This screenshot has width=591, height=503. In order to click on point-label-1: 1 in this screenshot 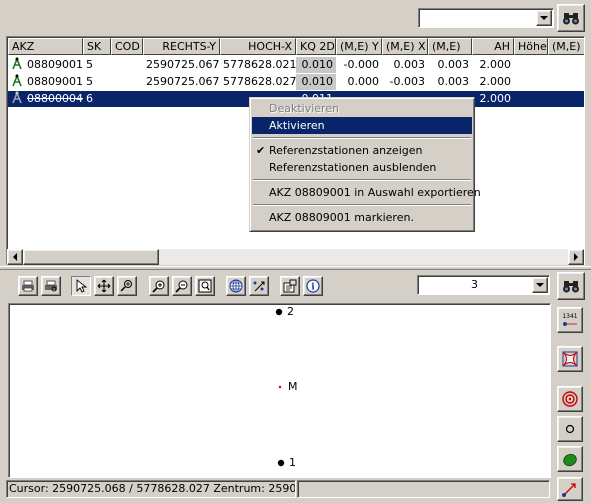, I will do `click(292, 462)`.